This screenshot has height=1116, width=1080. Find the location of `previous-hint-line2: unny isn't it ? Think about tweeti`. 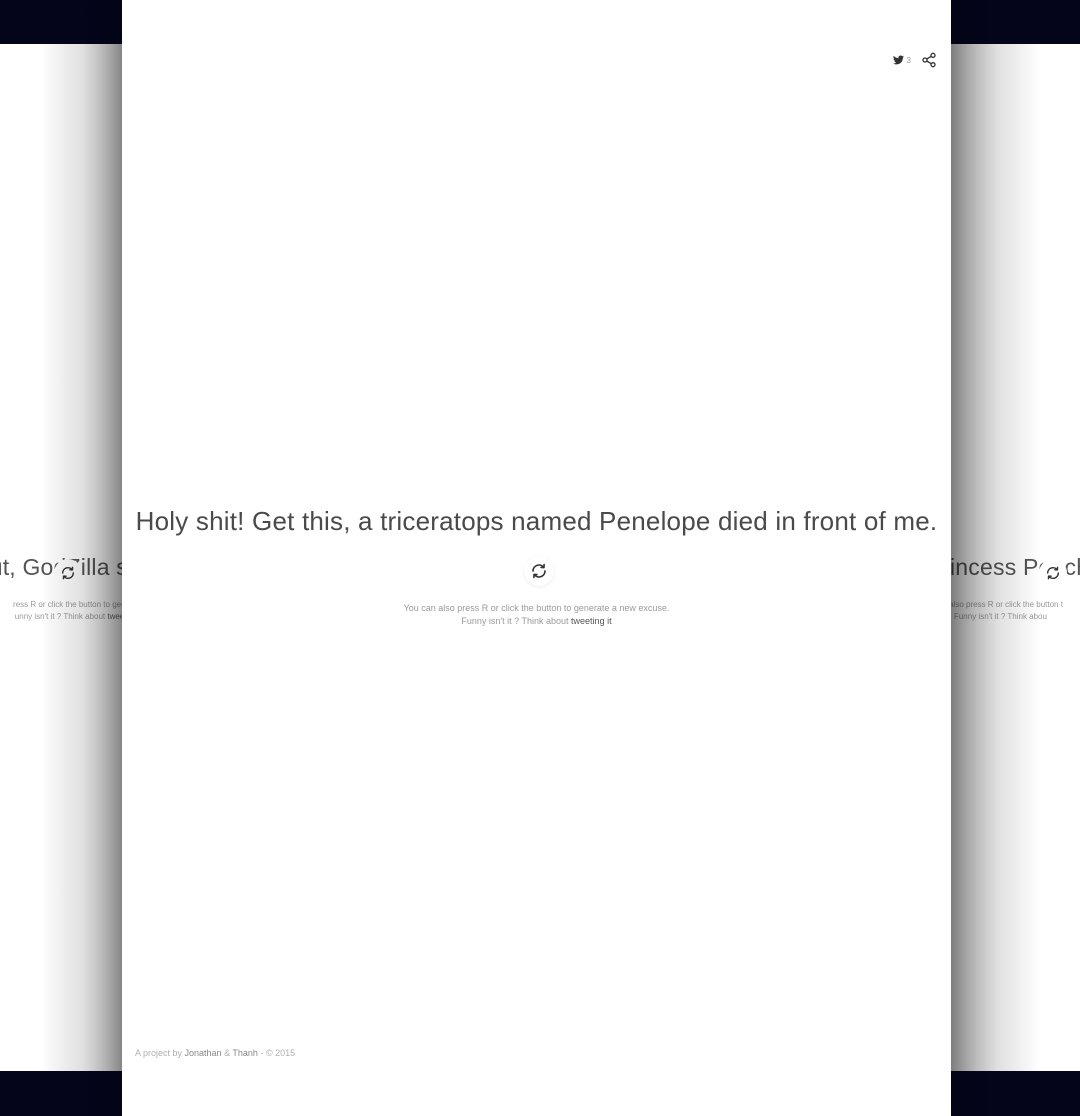

previous-hint-line2: unny isn't it ? Think about tweeti is located at coordinates (71, 617).